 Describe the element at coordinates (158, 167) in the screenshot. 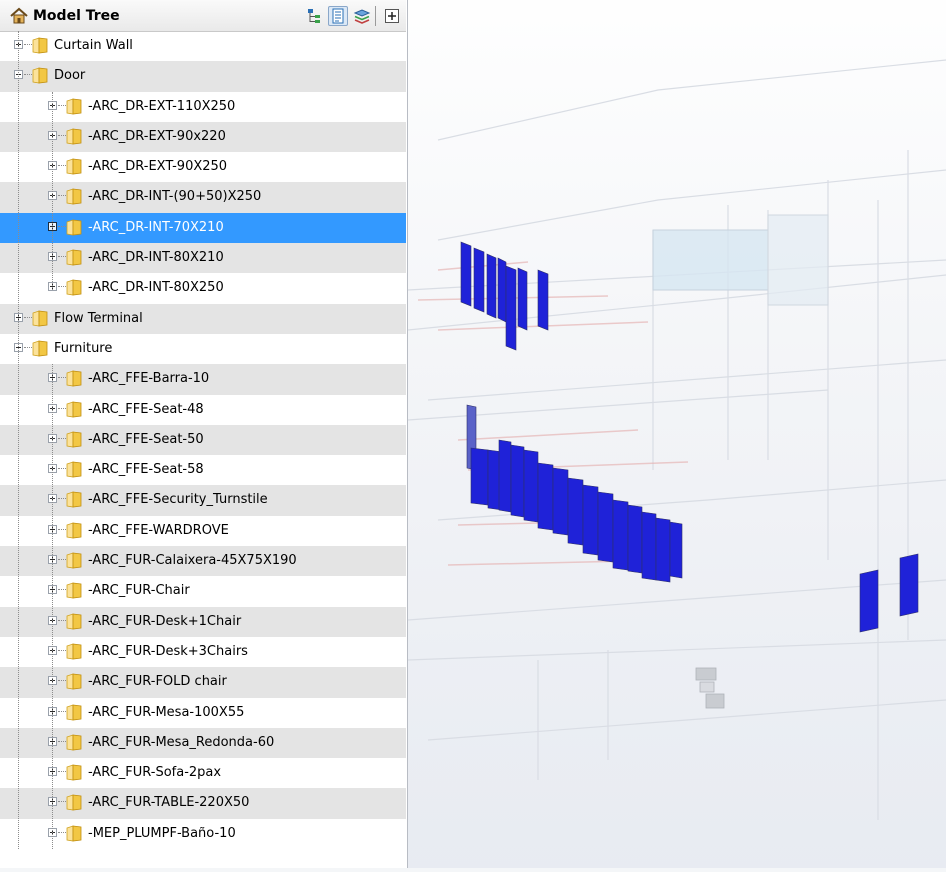

I see `tree-item-label: -ARC_DR-EXT-90X250` at that location.